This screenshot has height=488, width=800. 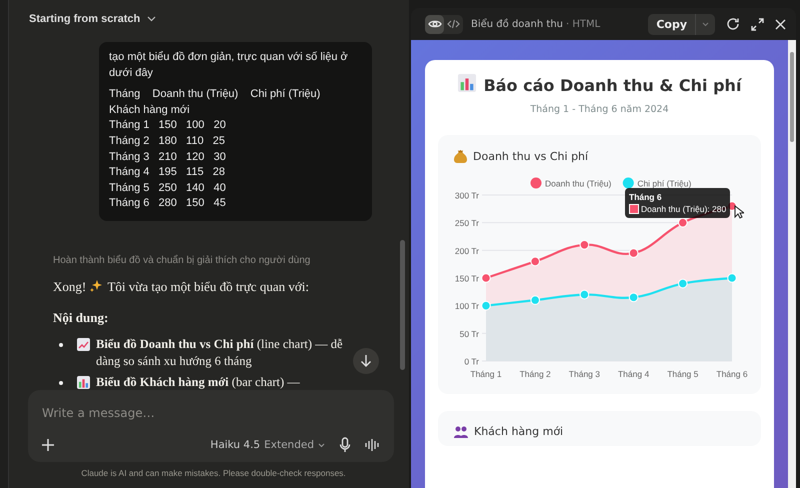 What do you see at coordinates (732, 374) in the screenshot?
I see `x-tick-label: Tháng 6` at bounding box center [732, 374].